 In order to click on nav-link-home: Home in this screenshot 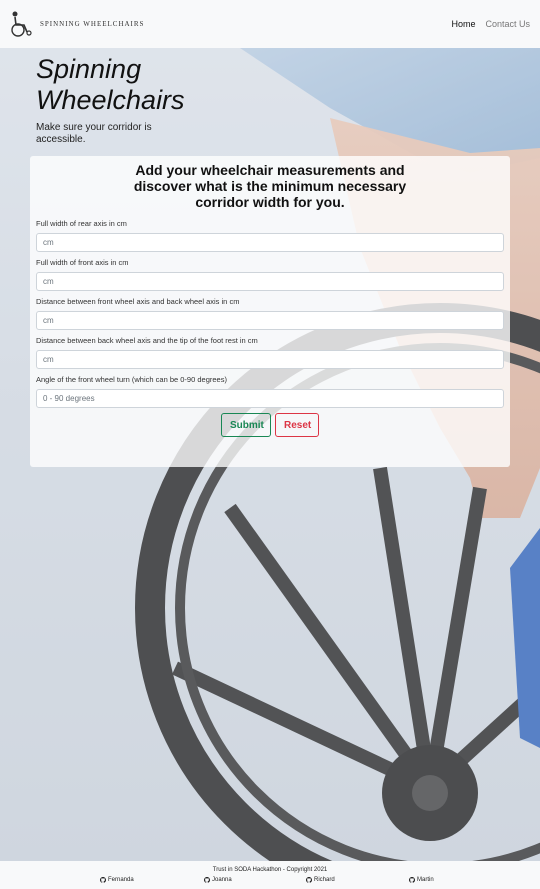, I will do `click(463, 24)`.